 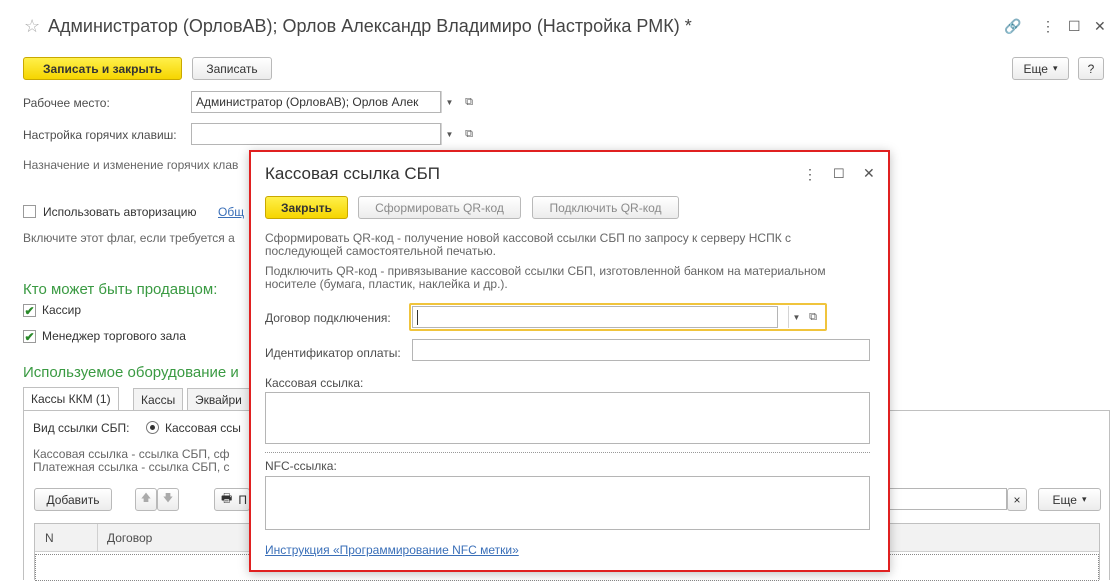 I want to click on sbp-type-label: Вид ссылки СБП:, so click(x=81, y=428).